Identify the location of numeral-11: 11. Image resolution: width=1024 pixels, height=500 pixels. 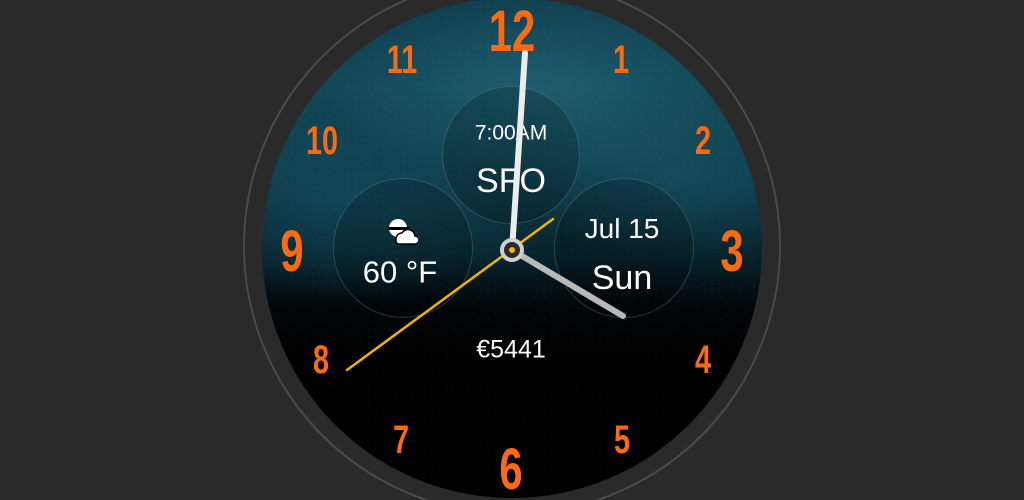
(402, 60).